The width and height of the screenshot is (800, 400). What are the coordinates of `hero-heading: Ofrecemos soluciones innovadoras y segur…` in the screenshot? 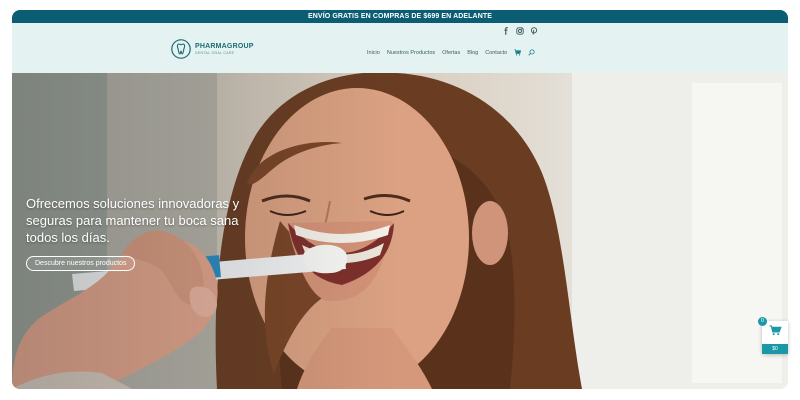 It's located at (133, 220).